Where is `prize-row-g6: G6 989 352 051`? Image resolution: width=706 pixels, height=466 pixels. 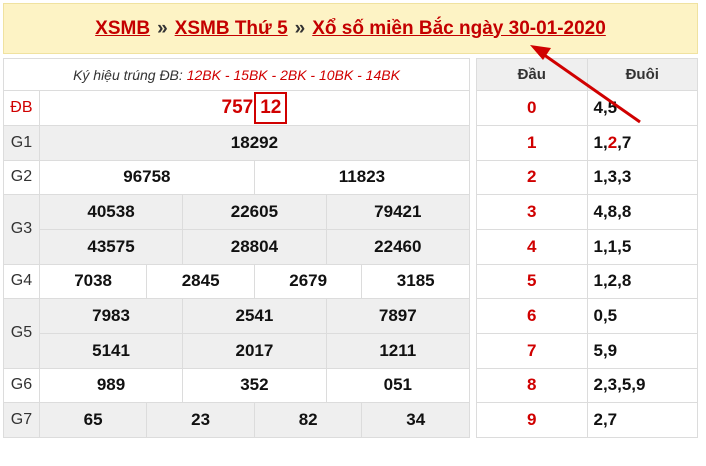
prize-row-g6: G6 989 352 051 is located at coordinates (237, 385).